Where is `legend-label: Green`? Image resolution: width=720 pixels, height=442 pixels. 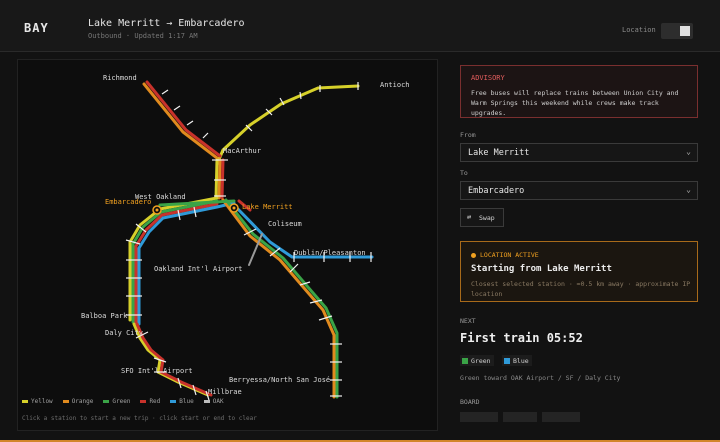
legend-label: Green is located at coordinates (121, 401).